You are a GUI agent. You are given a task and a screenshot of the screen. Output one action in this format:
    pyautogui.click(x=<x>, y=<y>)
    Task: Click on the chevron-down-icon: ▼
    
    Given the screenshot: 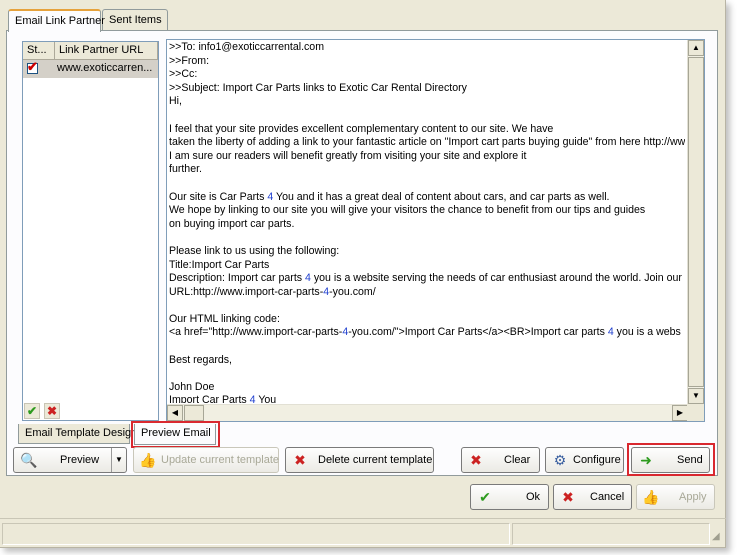 What is the action you would take?
    pyautogui.click(x=119, y=459)
    